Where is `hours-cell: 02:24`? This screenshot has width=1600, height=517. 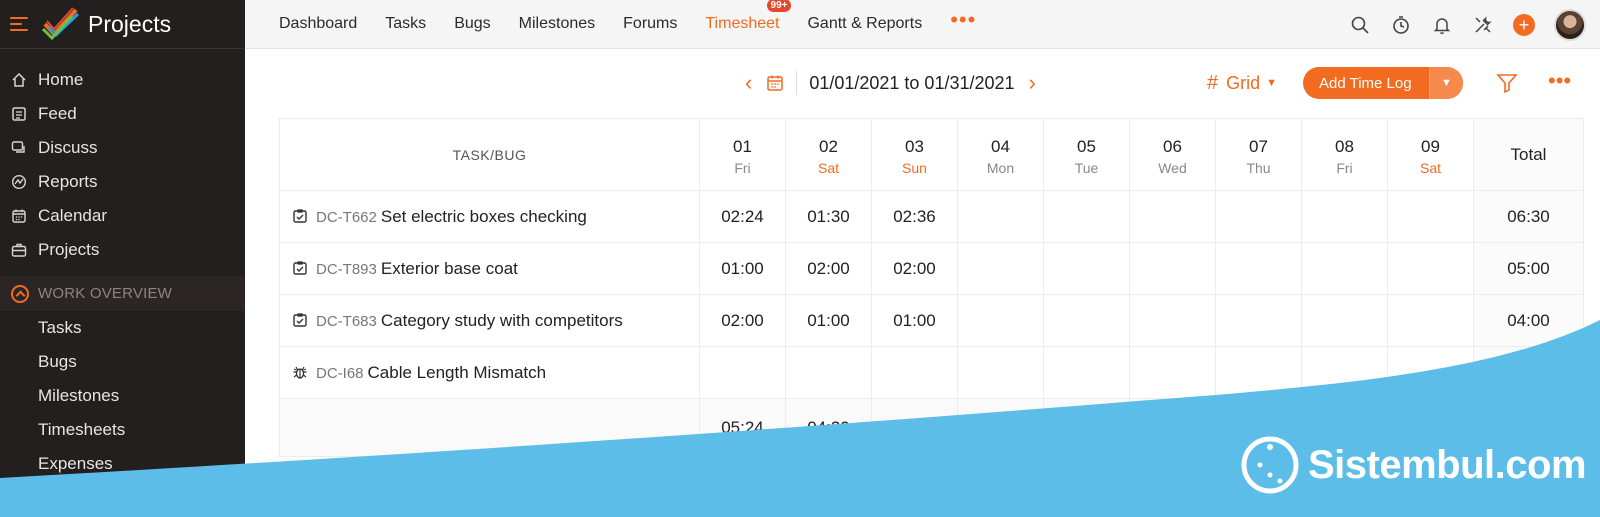
hours-cell: 02:24 is located at coordinates (742, 216).